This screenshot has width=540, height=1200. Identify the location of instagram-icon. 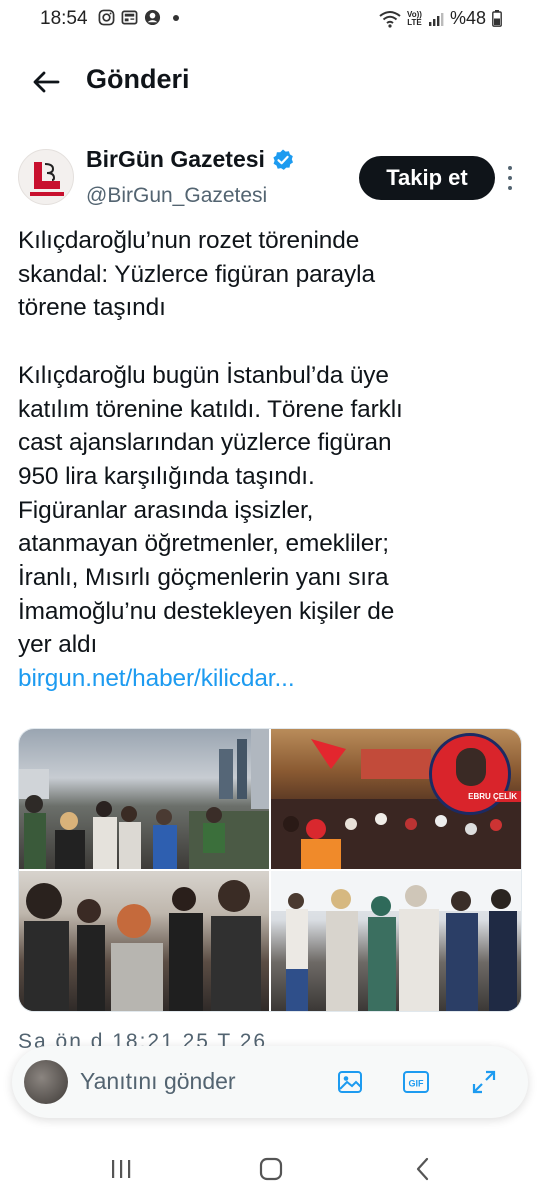
(106, 17).